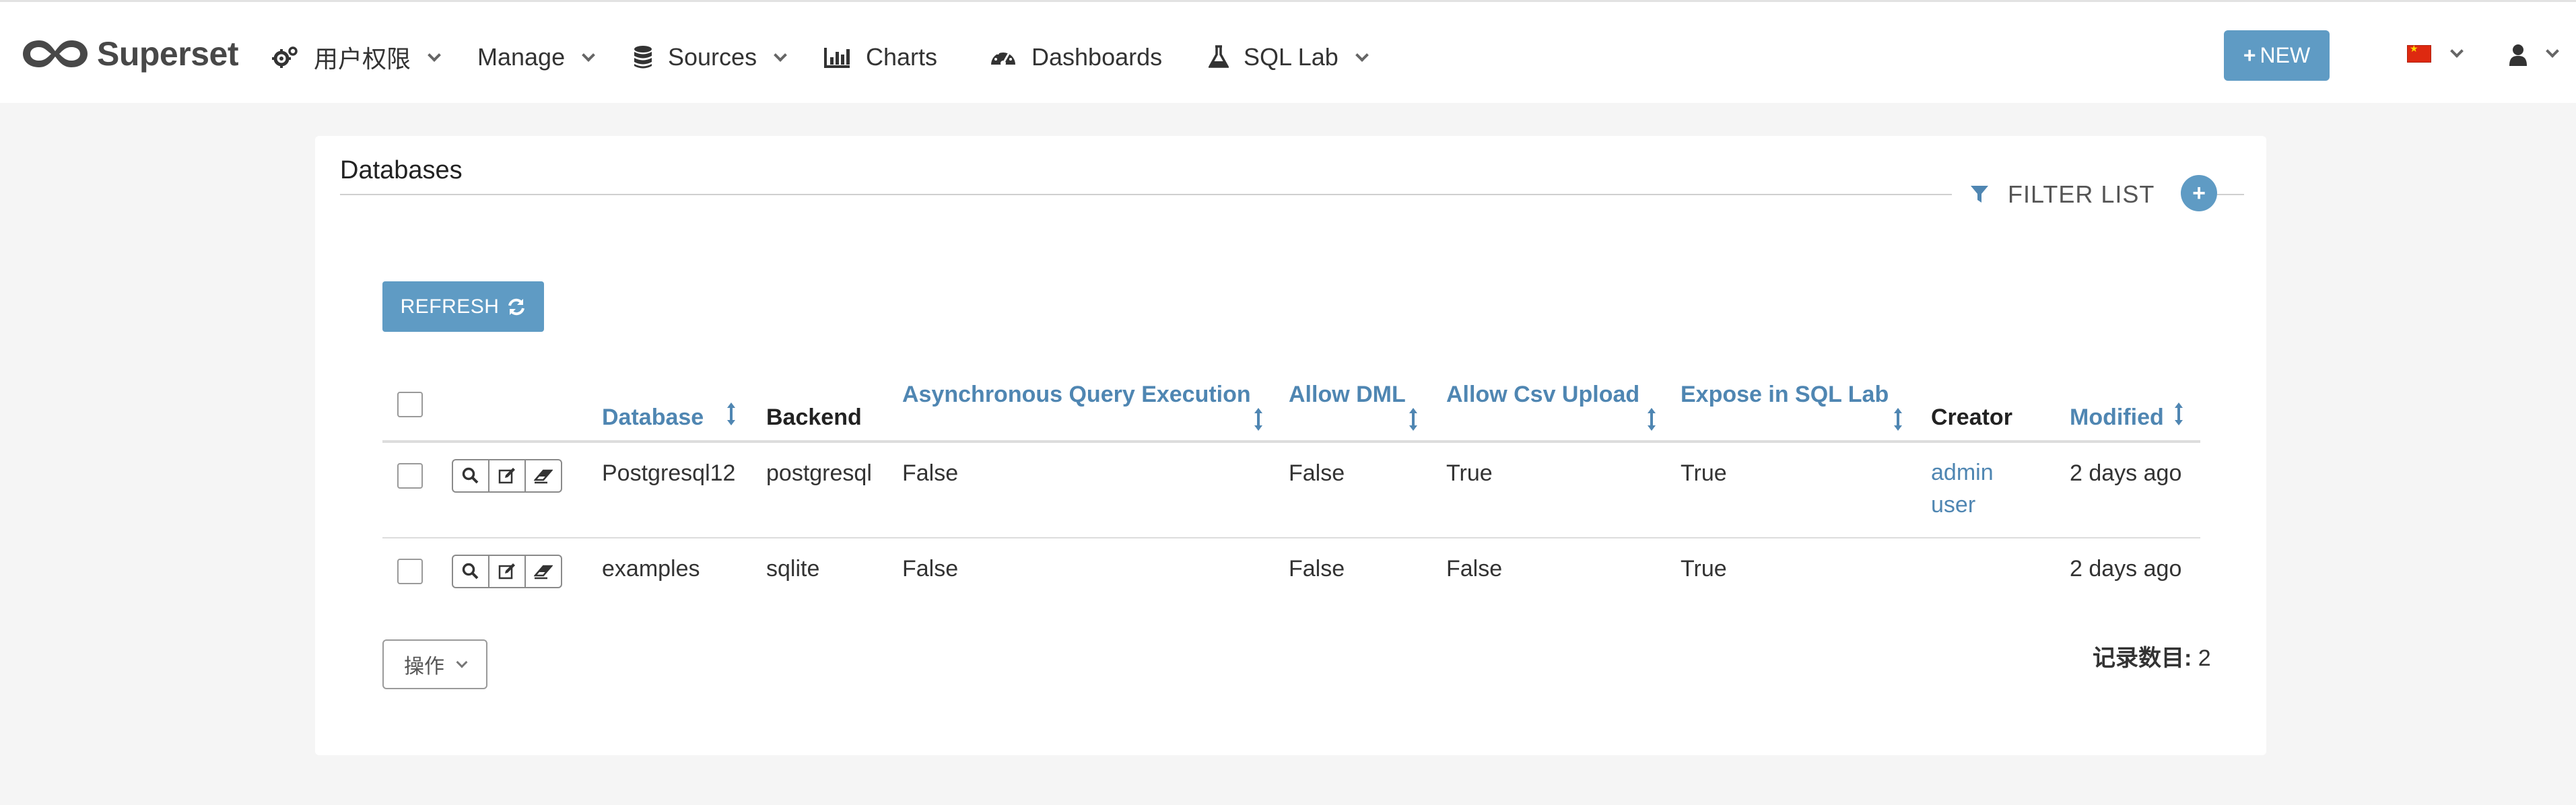 The height and width of the screenshot is (805, 2576). What do you see at coordinates (2552, 51) in the screenshot?
I see `user-chevron-down-icon` at bounding box center [2552, 51].